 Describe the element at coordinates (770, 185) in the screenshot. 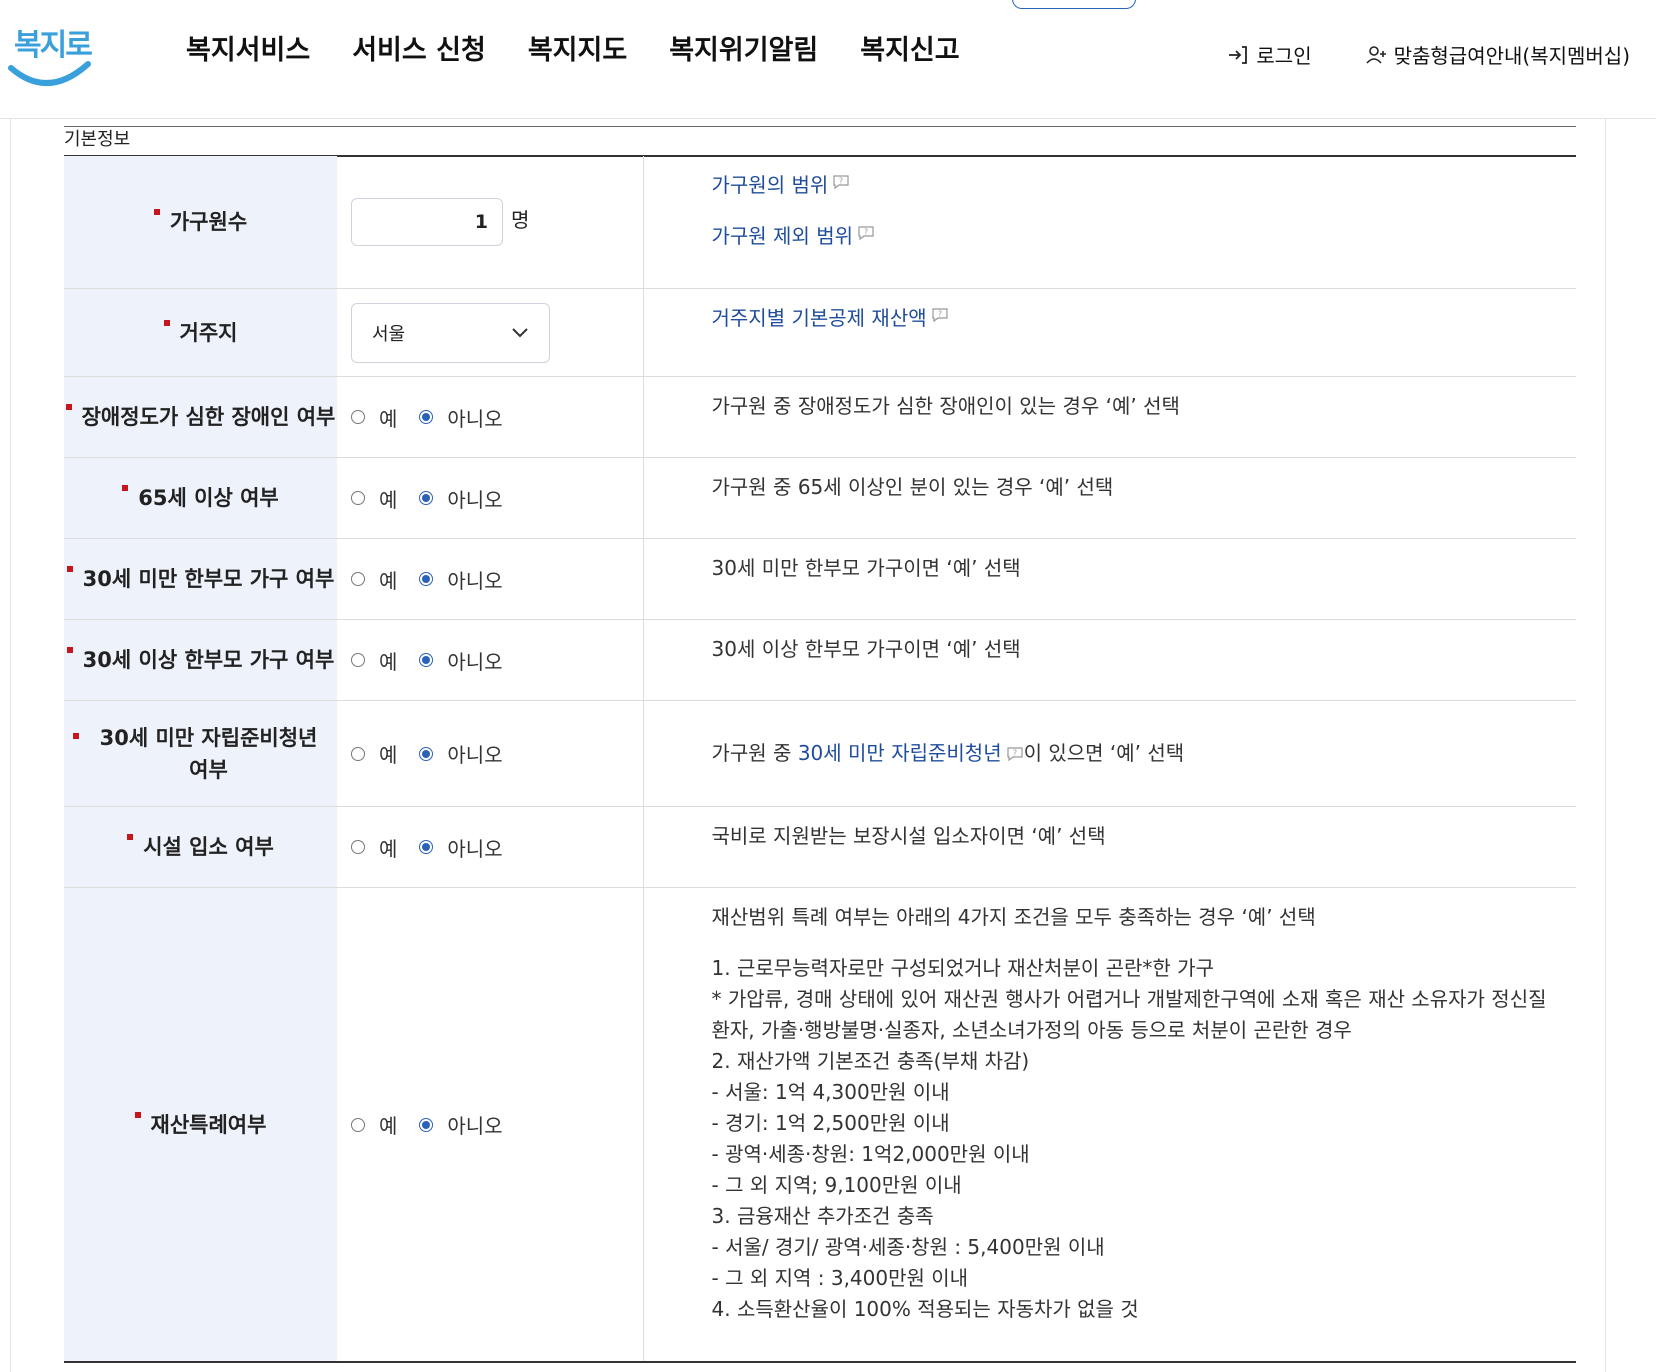

I see `household-range-link: 가구원의 범위` at that location.